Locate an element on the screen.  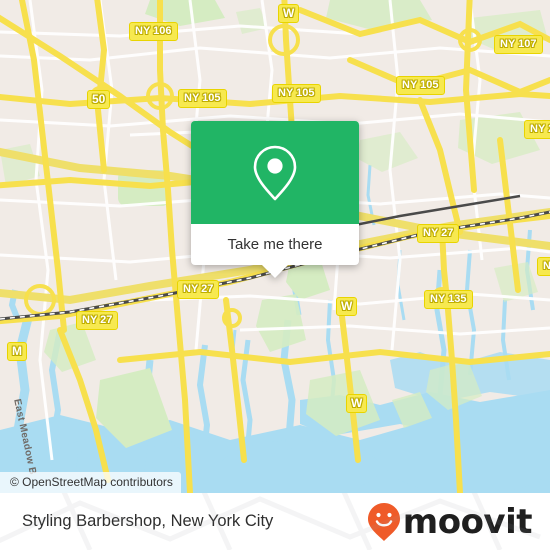
take-me-there-label: Take me there is located at coordinates (275, 244).